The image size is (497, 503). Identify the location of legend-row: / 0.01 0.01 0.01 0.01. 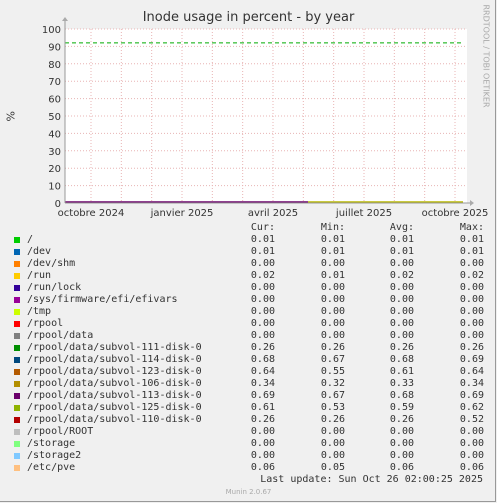
(248, 240).